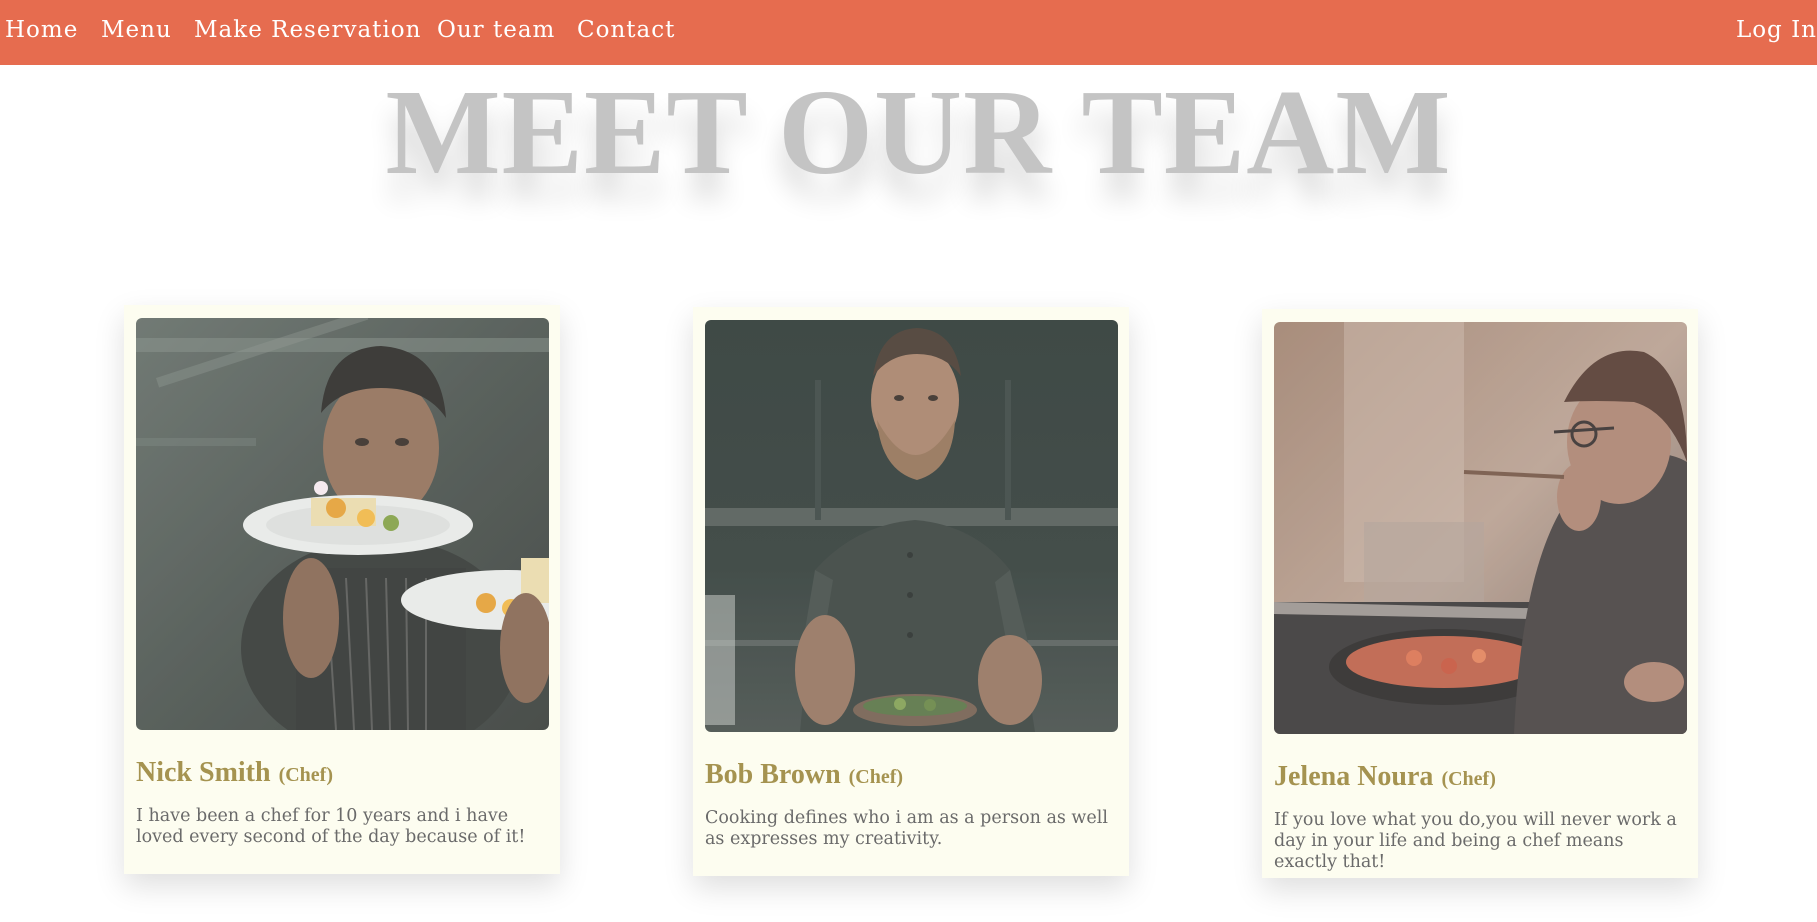  Describe the element at coordinates (626, 30) in the screenshot. I see `nav-link-contact: Contact` at that location.